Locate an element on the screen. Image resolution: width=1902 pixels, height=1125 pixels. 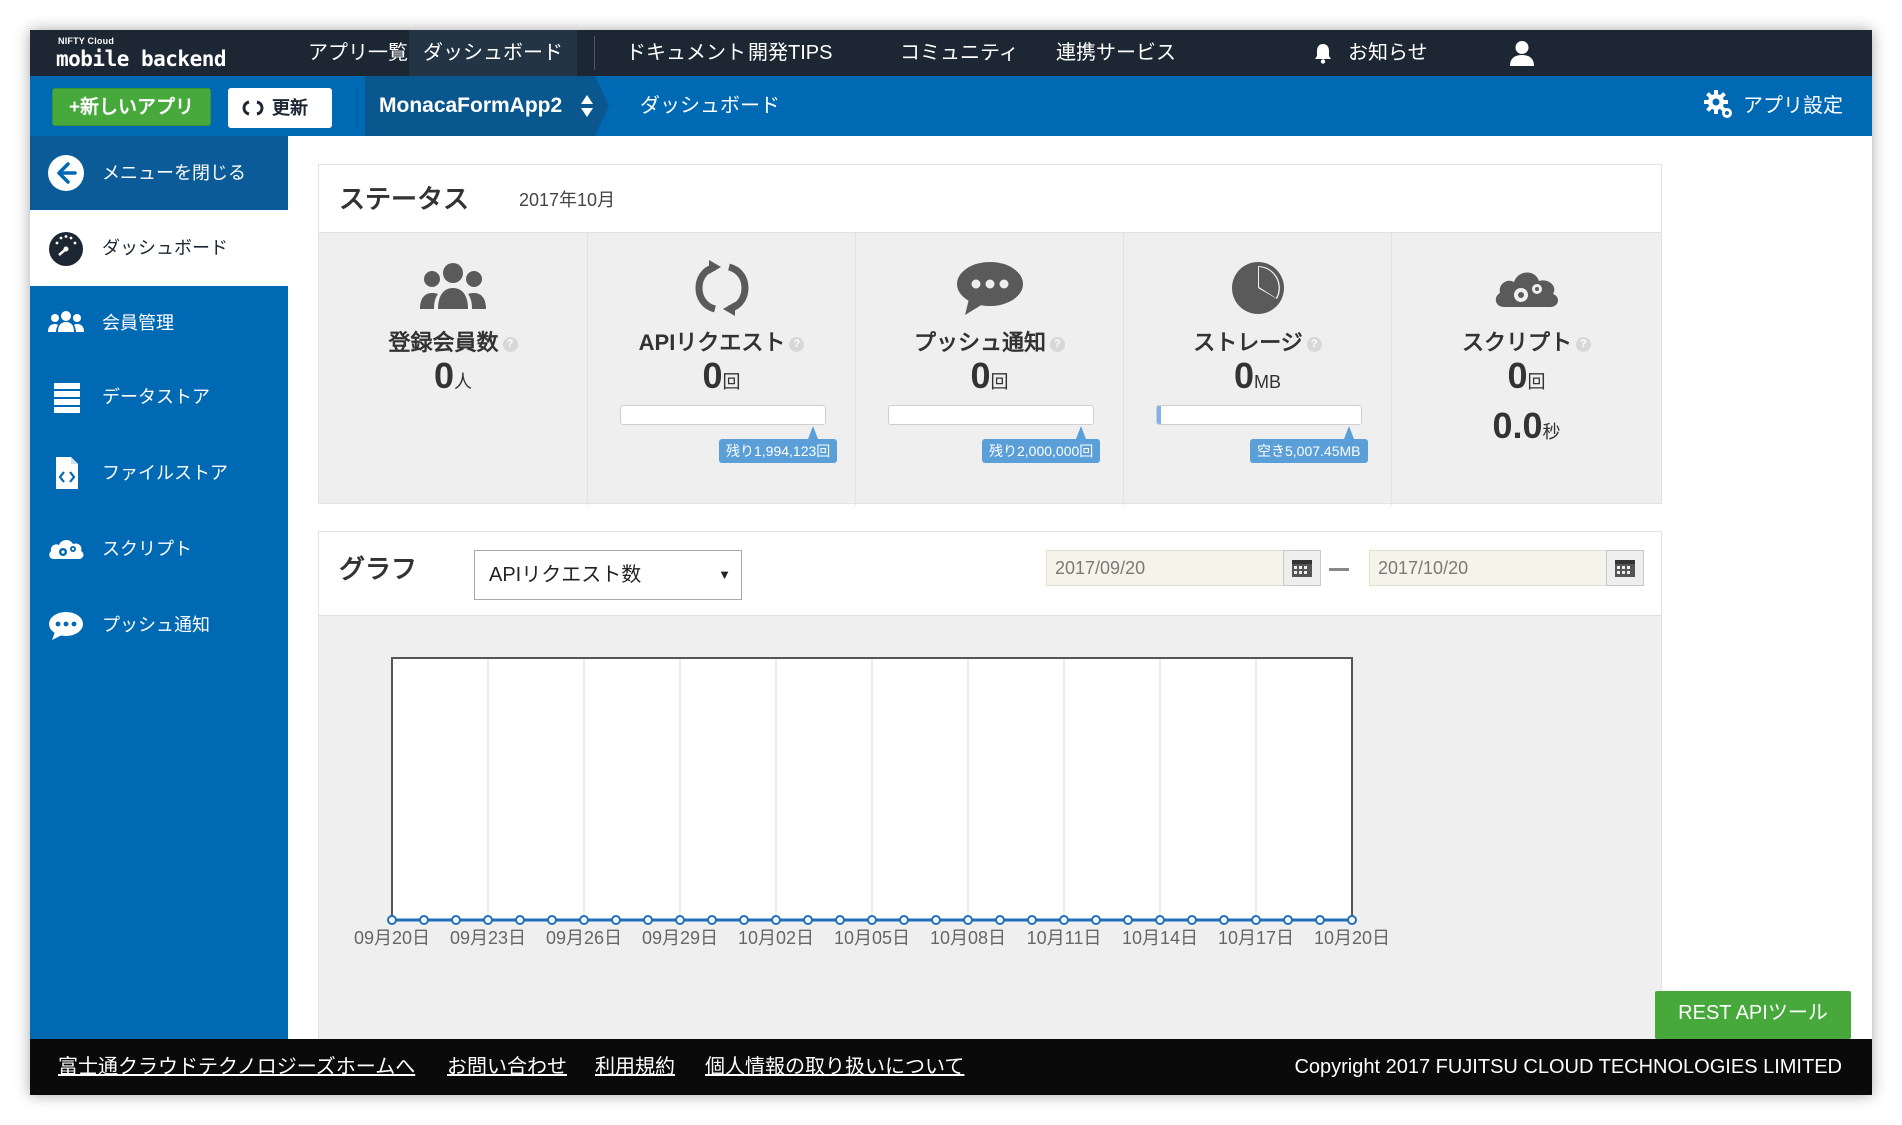
nav-dev-tips: 開発TIPS is located at coordinates (790, 53).